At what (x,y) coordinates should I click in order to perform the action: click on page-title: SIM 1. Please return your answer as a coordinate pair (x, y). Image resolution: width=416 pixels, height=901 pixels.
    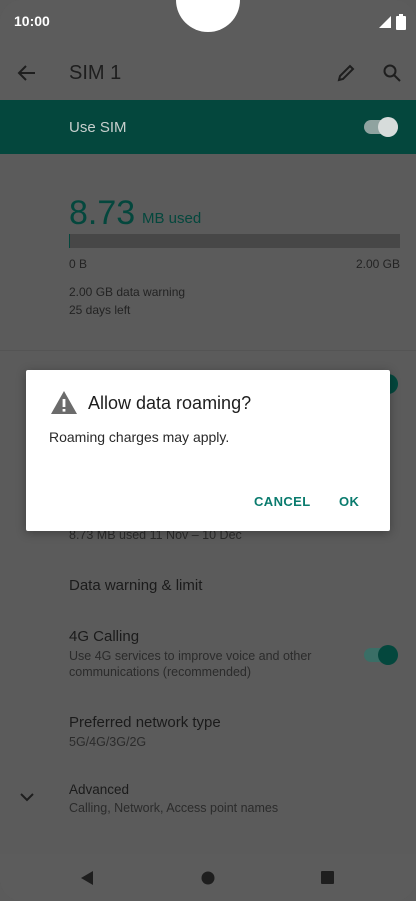
    Looking at the image, I should click on (95, 73).